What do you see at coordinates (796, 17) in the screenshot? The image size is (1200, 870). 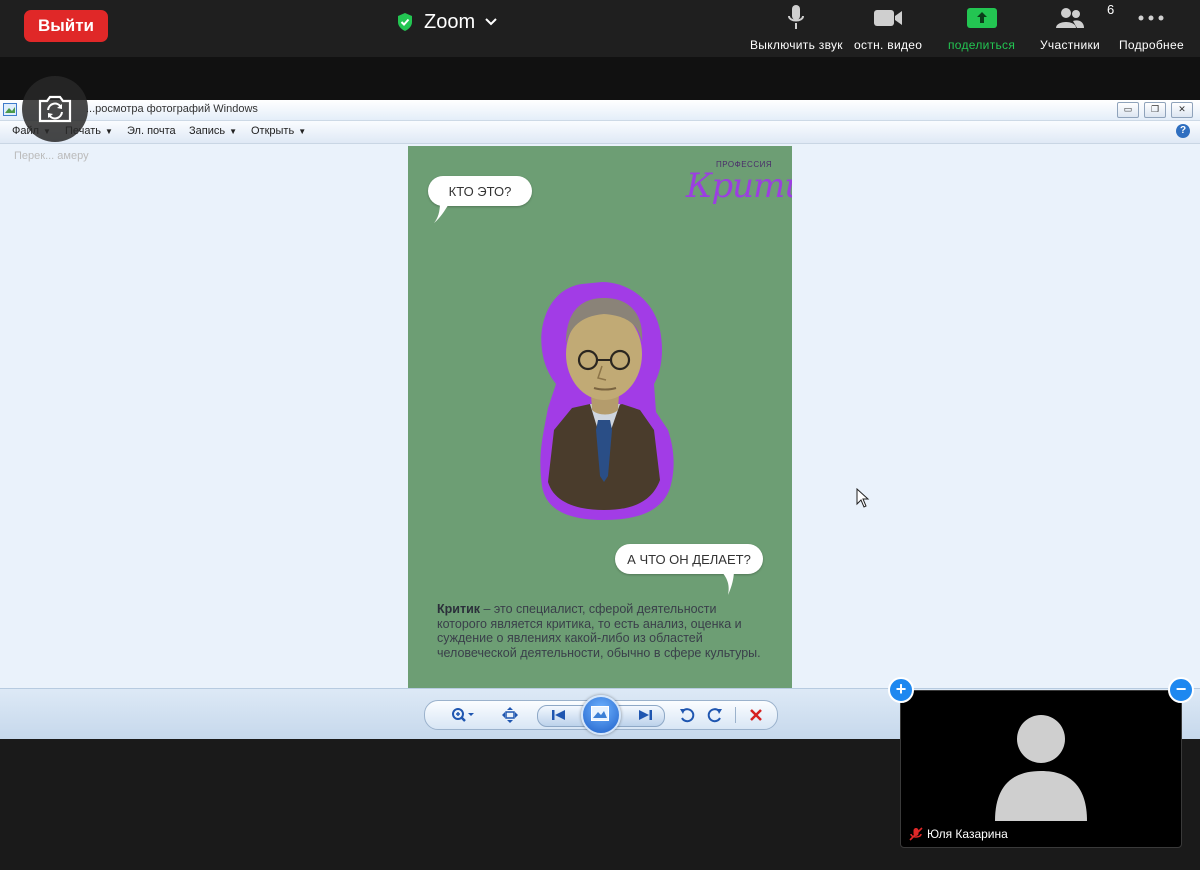 I see `microphone-icon` at bounding box center [796, 17].